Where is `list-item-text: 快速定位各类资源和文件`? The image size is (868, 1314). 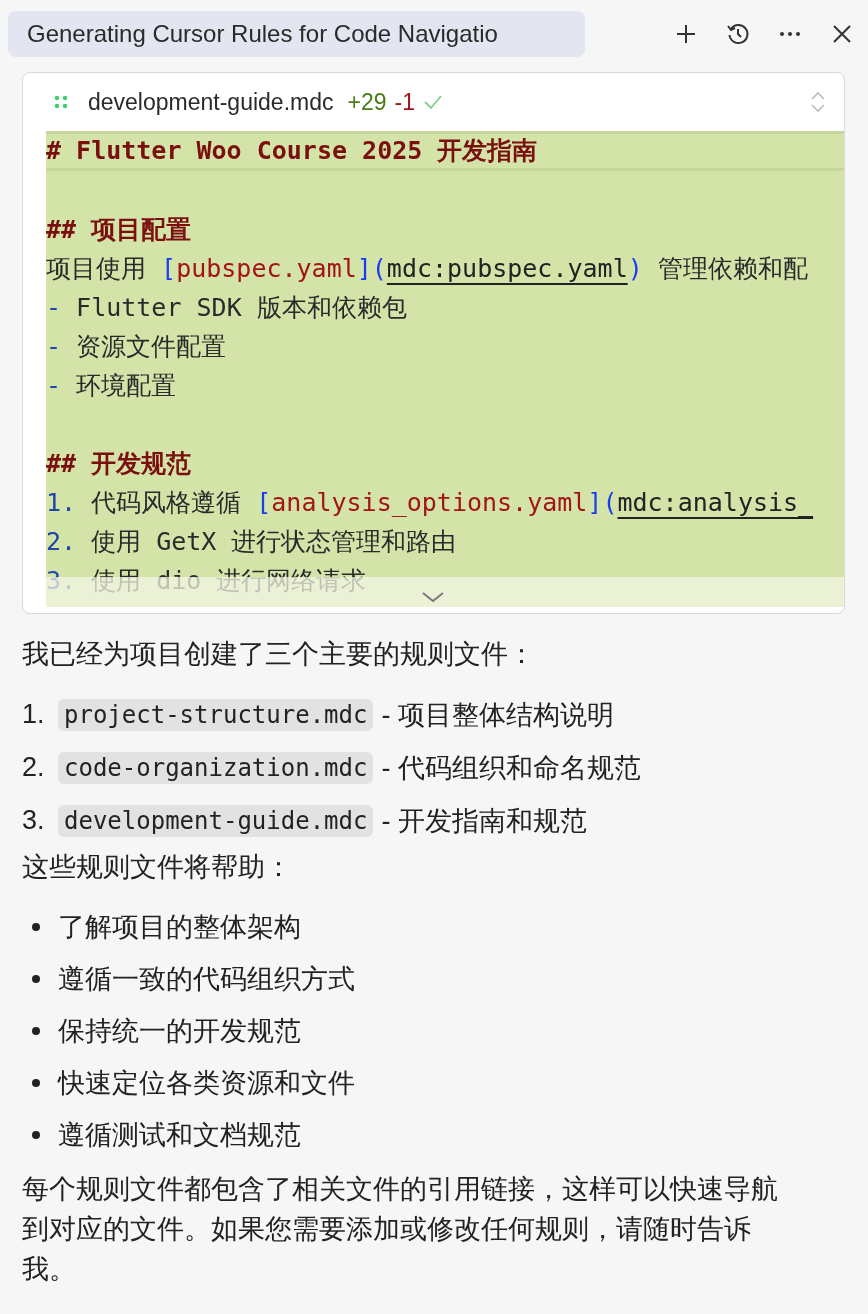 list-item-text: 快速定位各类资源和文件 is located at coordinates (206, 1083).